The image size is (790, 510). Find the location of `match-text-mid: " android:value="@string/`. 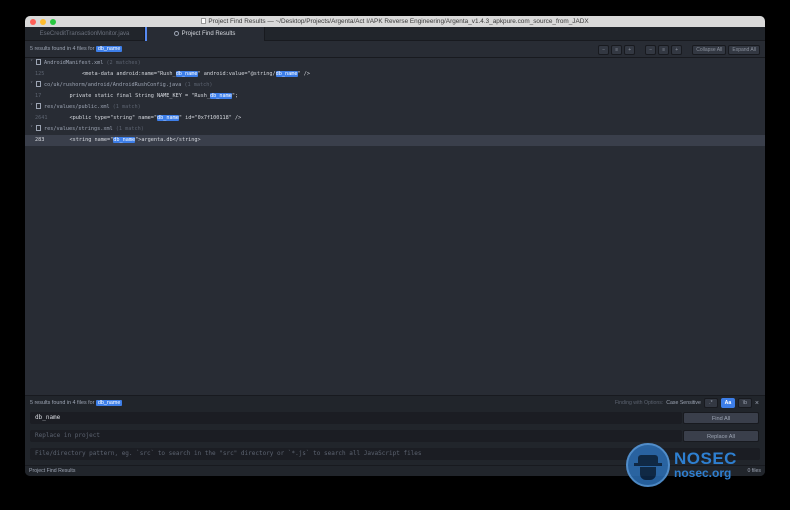

match-text-mid: " android:value="@string/ is located at coordinates (236, 74).